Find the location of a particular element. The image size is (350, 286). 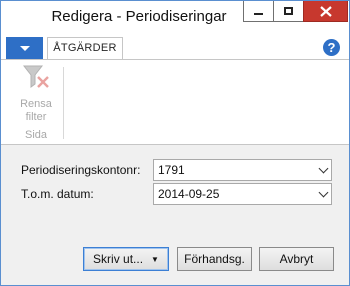

ribbon-group-label: Sida is located at coordinates (36, 135).